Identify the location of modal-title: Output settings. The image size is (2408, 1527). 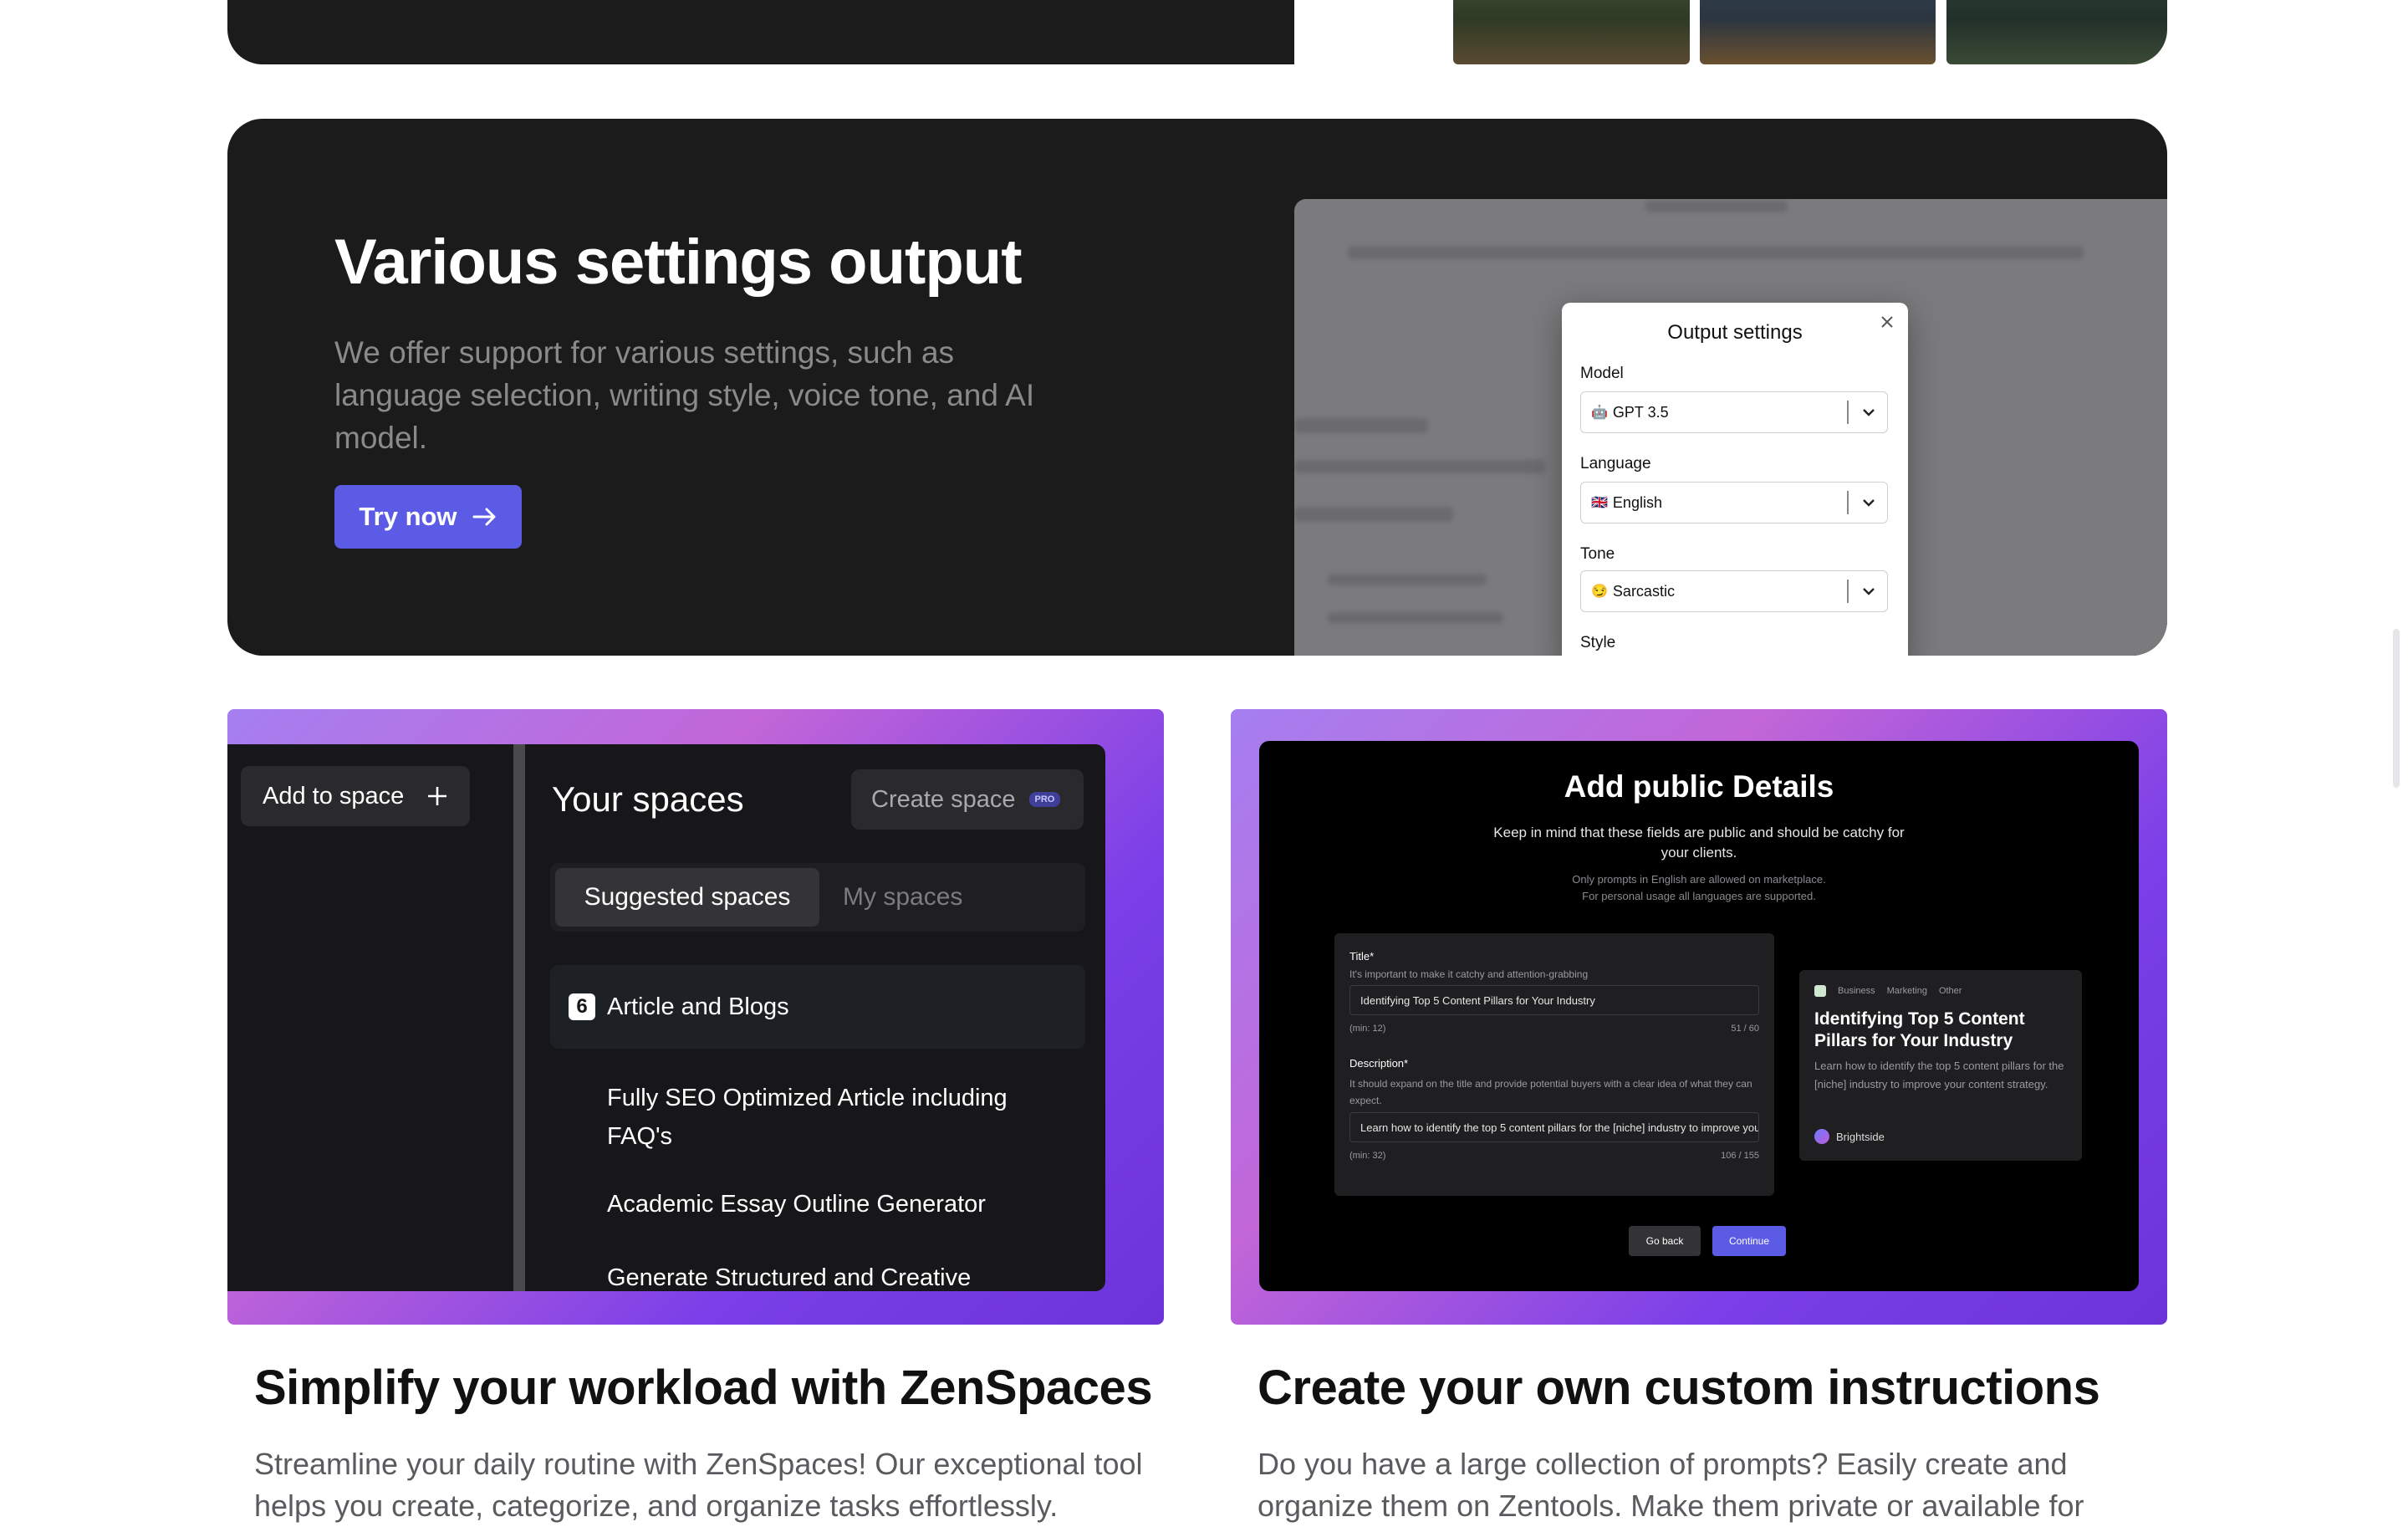
(1735, 332).